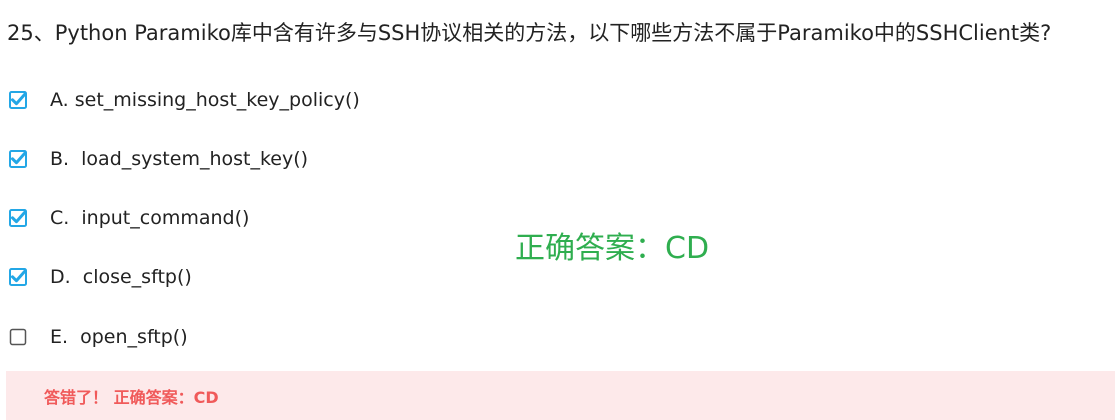 The image size is (1115, 420). What do you see at coordinates (205, 100) in the screenshot?
I see `option-label: A. set_missing_host_key_policy()` at bounding box center [205, 100].